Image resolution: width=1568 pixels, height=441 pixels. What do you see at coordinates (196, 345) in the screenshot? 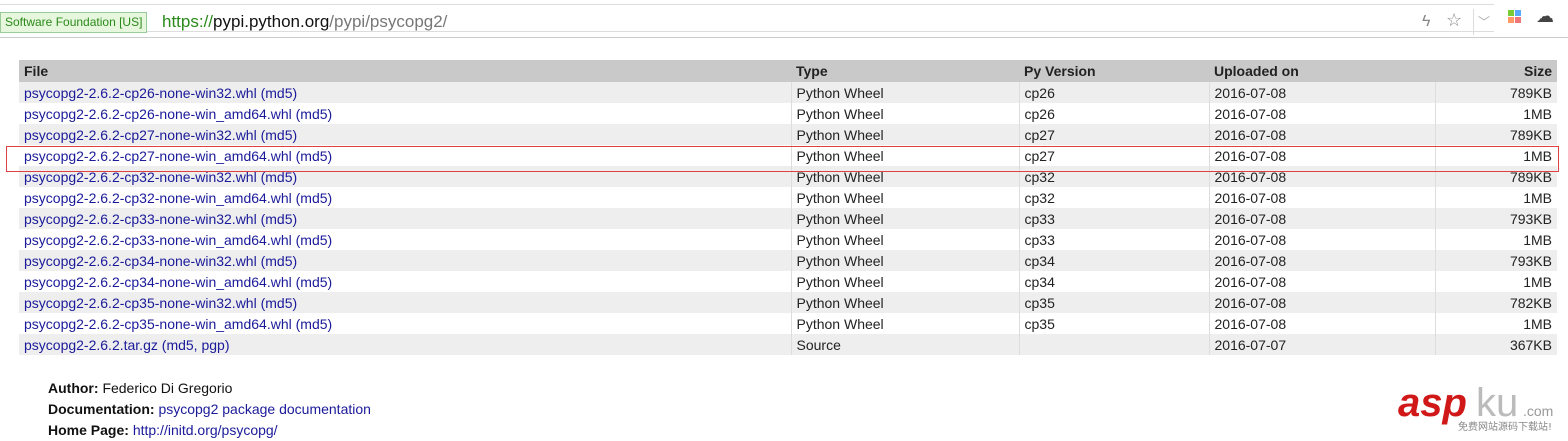
I see `hash-links: (md5, pgp)` at bounding box center [196, 345].